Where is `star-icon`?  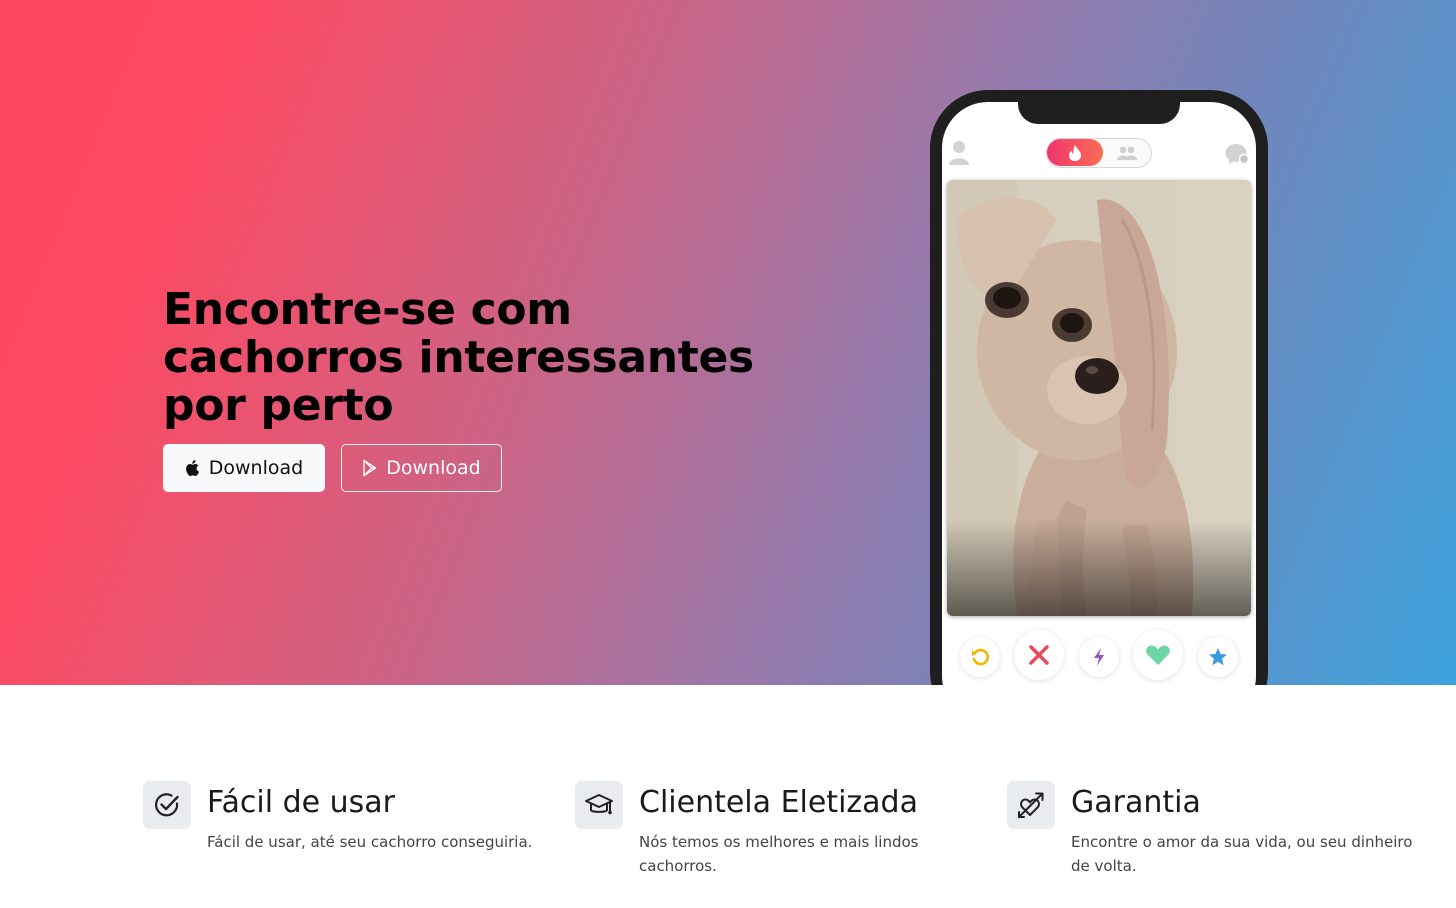
star-icon is located at coordinates (1218, 657).